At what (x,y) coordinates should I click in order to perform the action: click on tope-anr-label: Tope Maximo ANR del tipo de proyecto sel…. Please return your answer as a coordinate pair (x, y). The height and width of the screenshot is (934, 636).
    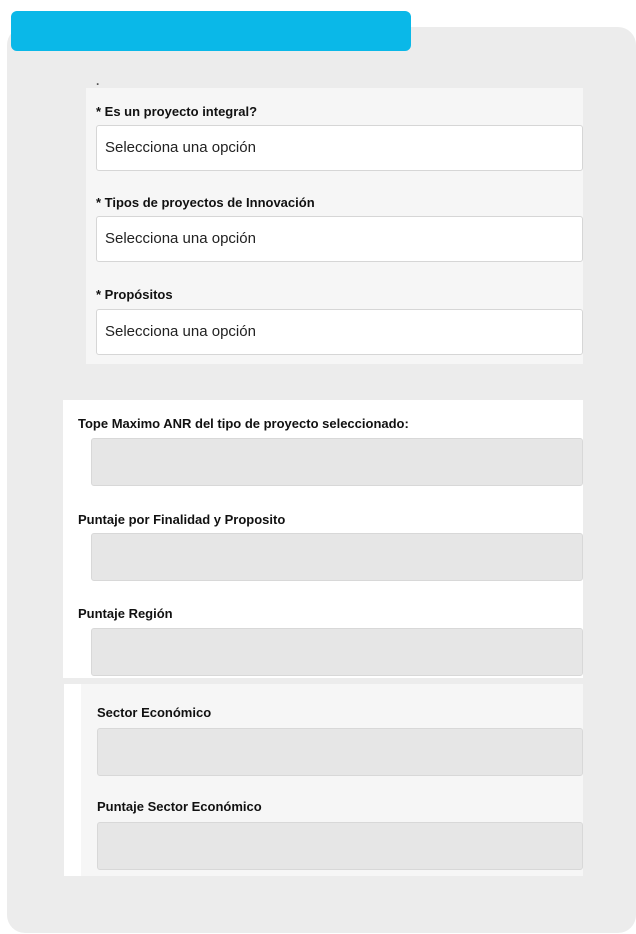
    Looking at the image, I should click on (243, 423).